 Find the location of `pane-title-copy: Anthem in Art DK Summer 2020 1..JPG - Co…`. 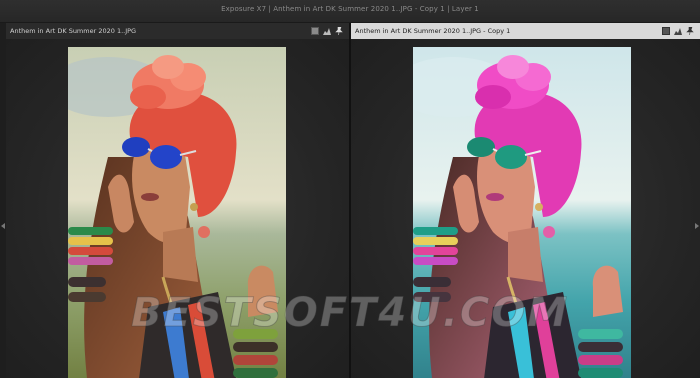

pane-title-copy: Anthem in Art DK Summer 2020 1..JPG - Co… is located at coordinates (433, 31).